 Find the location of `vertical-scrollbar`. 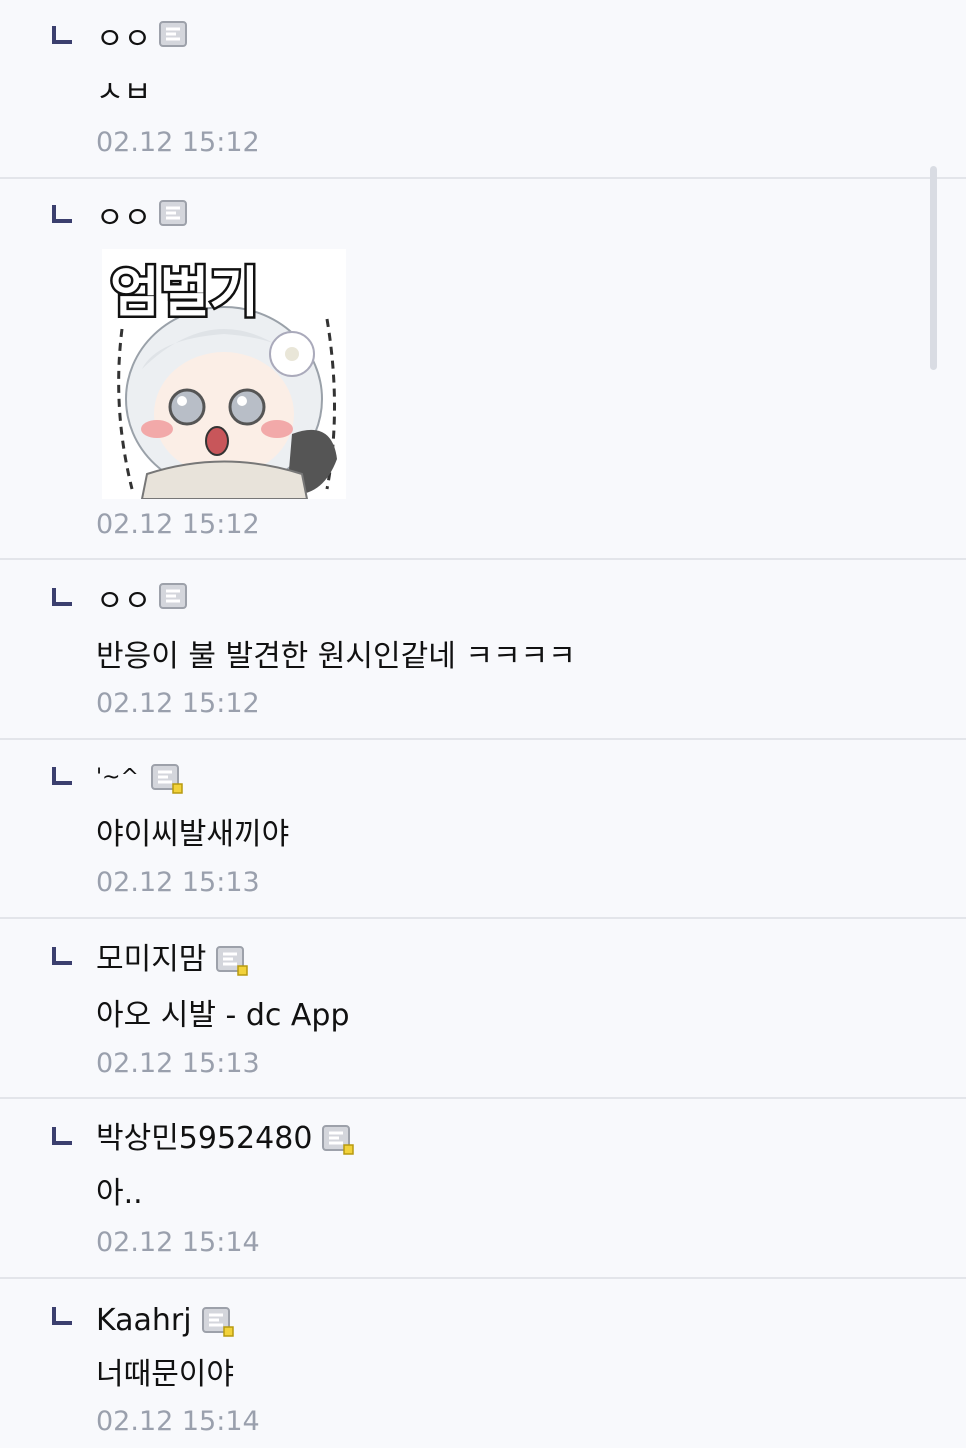

vertical-scrollbar is located at coordinates (933, 268).